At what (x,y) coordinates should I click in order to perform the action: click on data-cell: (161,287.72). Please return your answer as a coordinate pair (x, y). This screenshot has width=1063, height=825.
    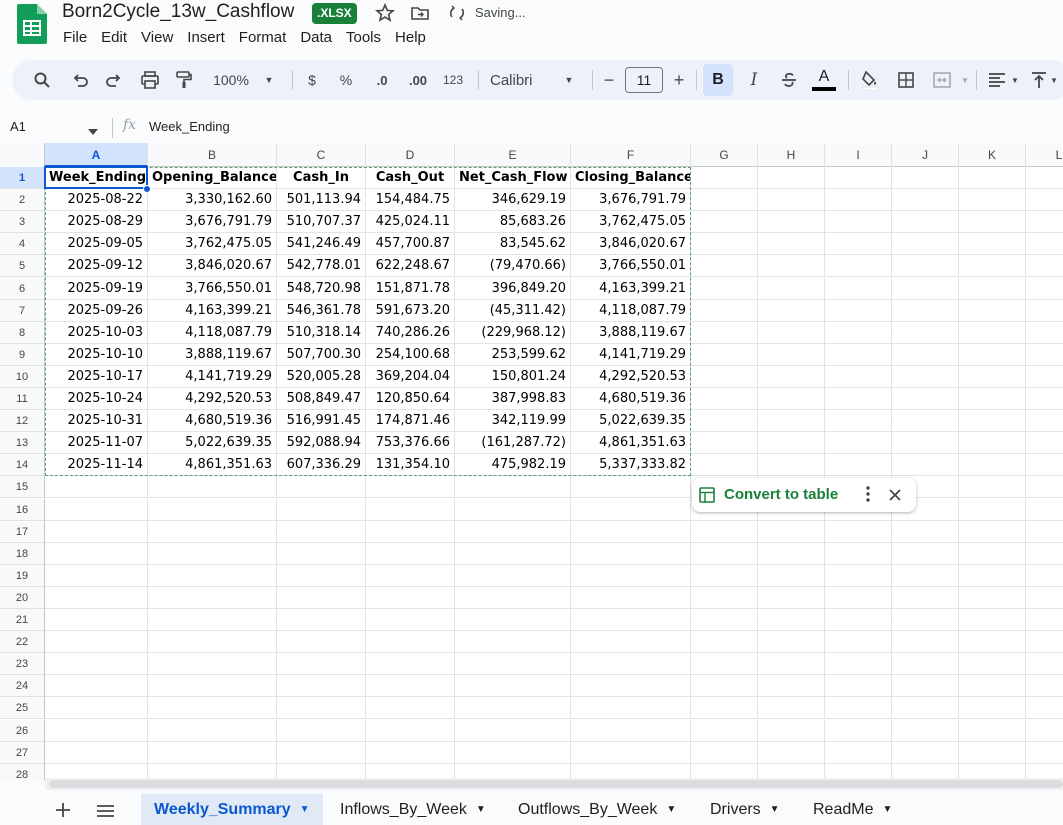
    Looking at the image, I should click on (513, 443).